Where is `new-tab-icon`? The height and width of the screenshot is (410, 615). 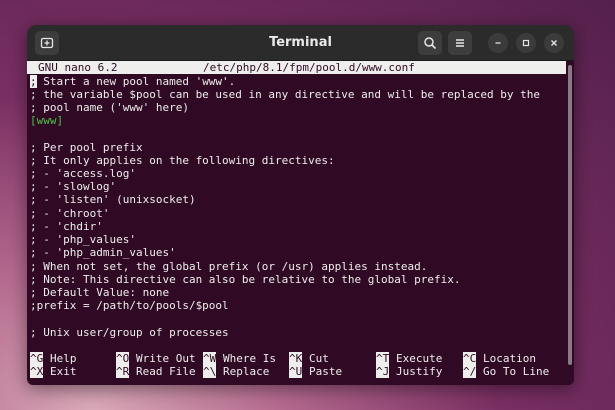
new-tab-icon is located at coordinates (47, 43).